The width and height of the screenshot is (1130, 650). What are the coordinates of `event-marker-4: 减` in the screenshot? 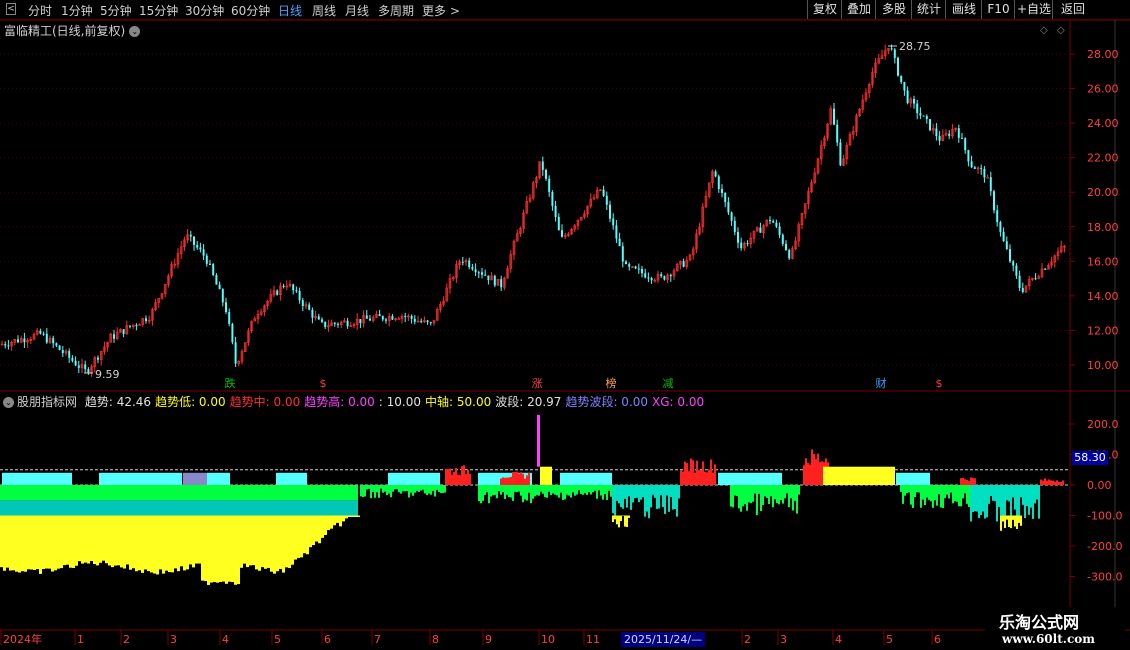 It's located at (668, 383).